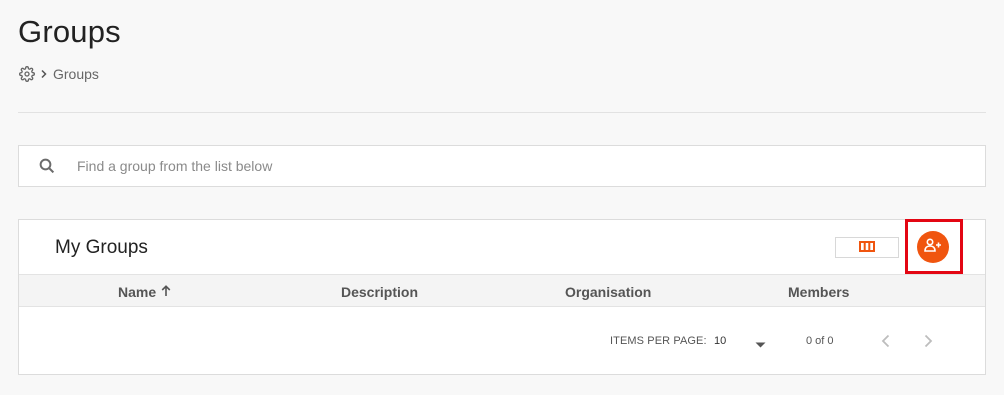  I want to click on add-group-button, so click(933, 247).